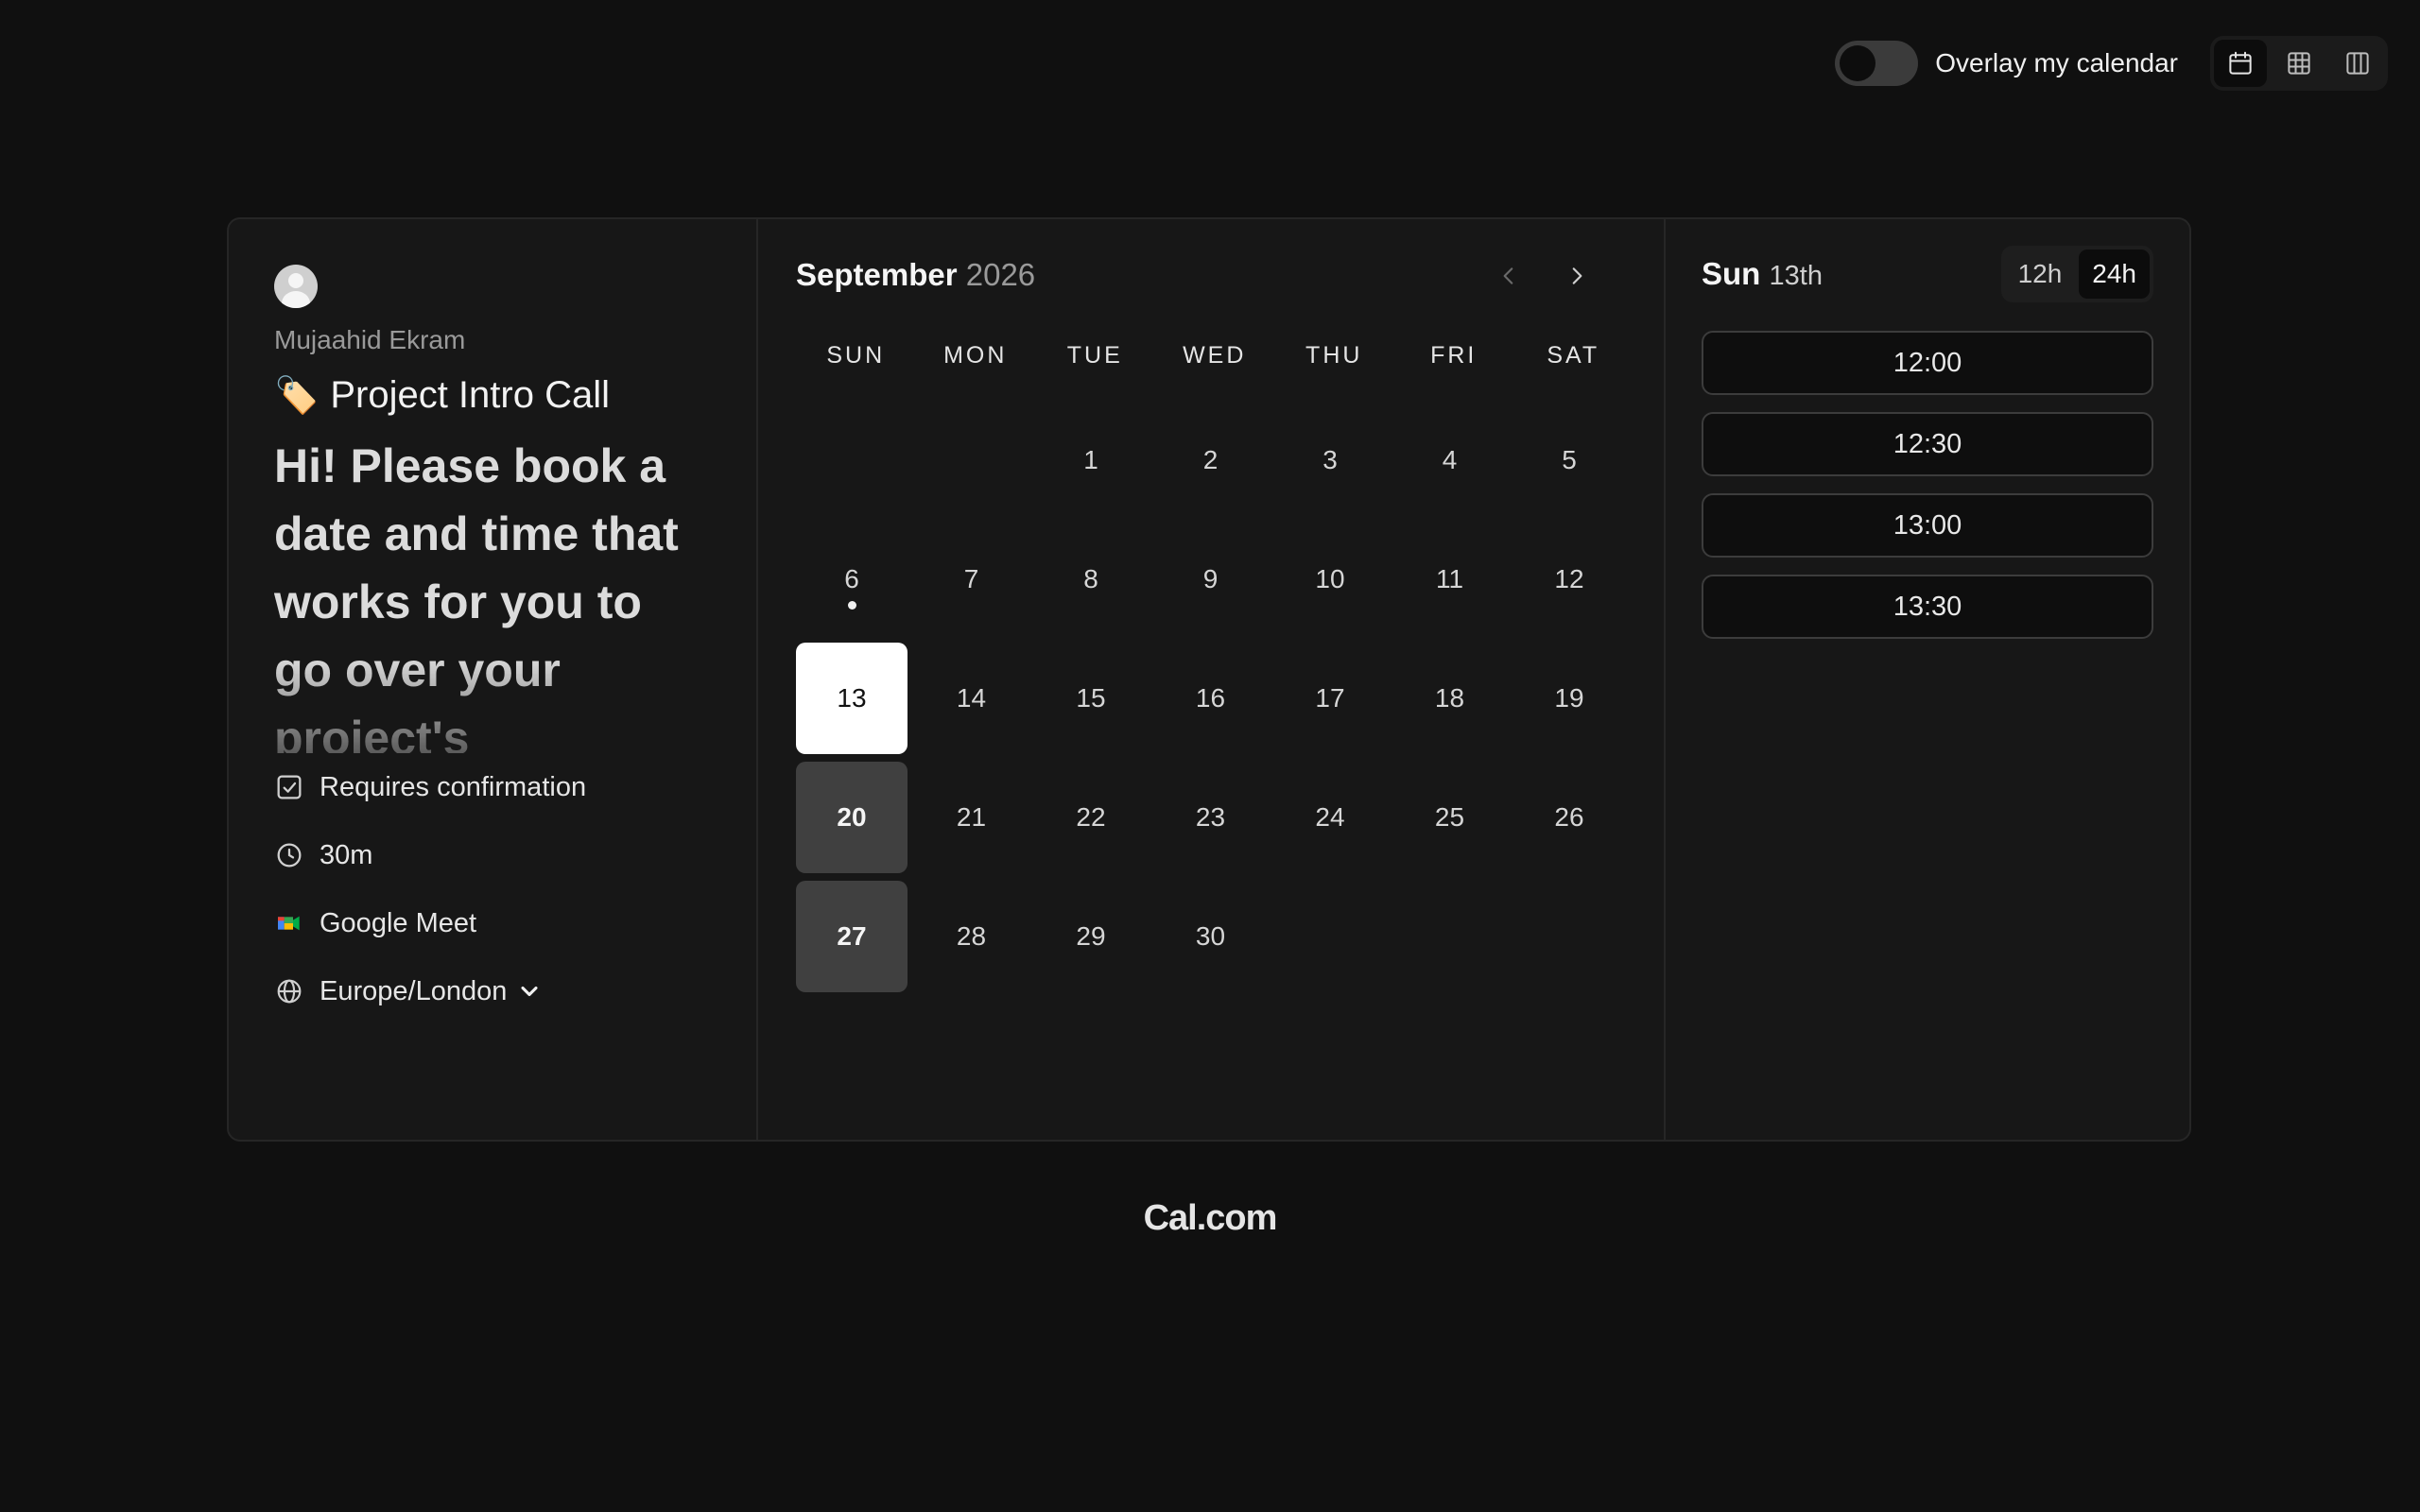 The image size is (2420, 1512). Describe the element at coordinates (493, 923) in the screenshot. I see `location-detail: Google Meet` at that location.